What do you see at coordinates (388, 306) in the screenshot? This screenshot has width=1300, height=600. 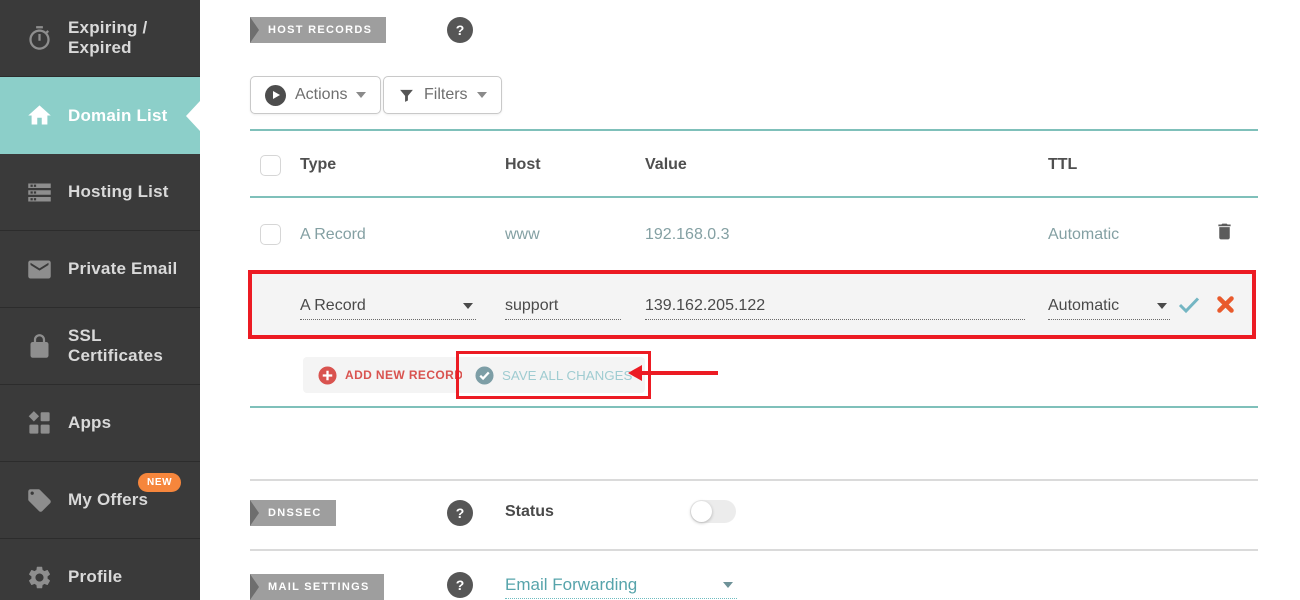 I see `record-type-select: A Record` at bounding box center [388, 306].